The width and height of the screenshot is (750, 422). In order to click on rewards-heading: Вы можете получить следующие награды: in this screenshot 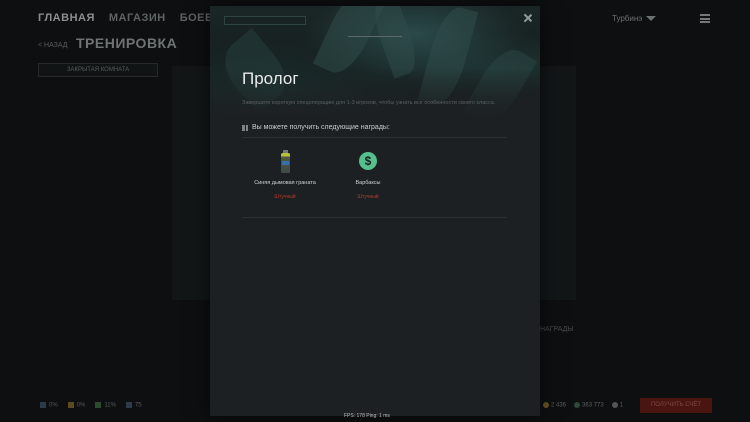, I will do `click(316, 127)`.